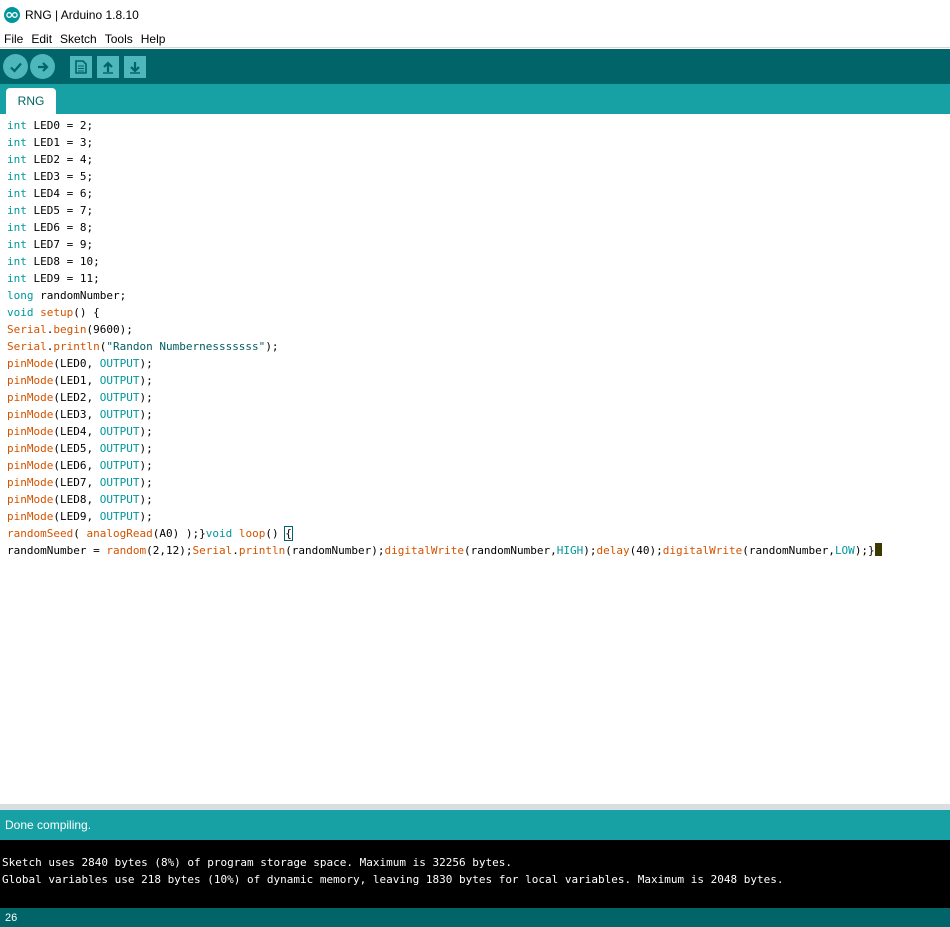  Describe the element at coordinates (12, 15) in the screenshot. I see `arduino-logo-icon` at that location.